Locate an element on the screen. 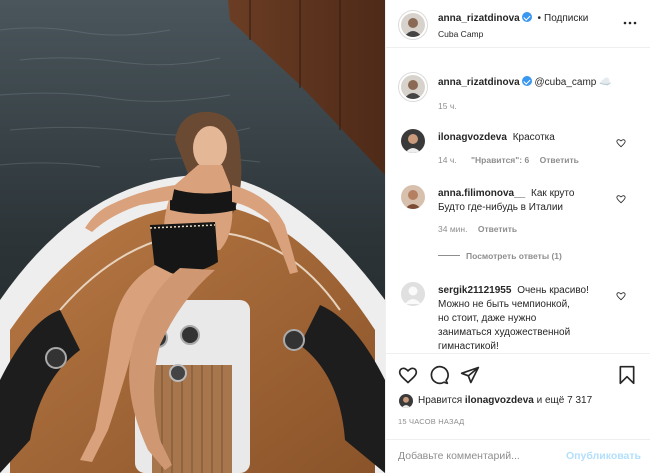 The height and width of the screenshot is (473, 650). share-icon is located at coordinates (470, 375).